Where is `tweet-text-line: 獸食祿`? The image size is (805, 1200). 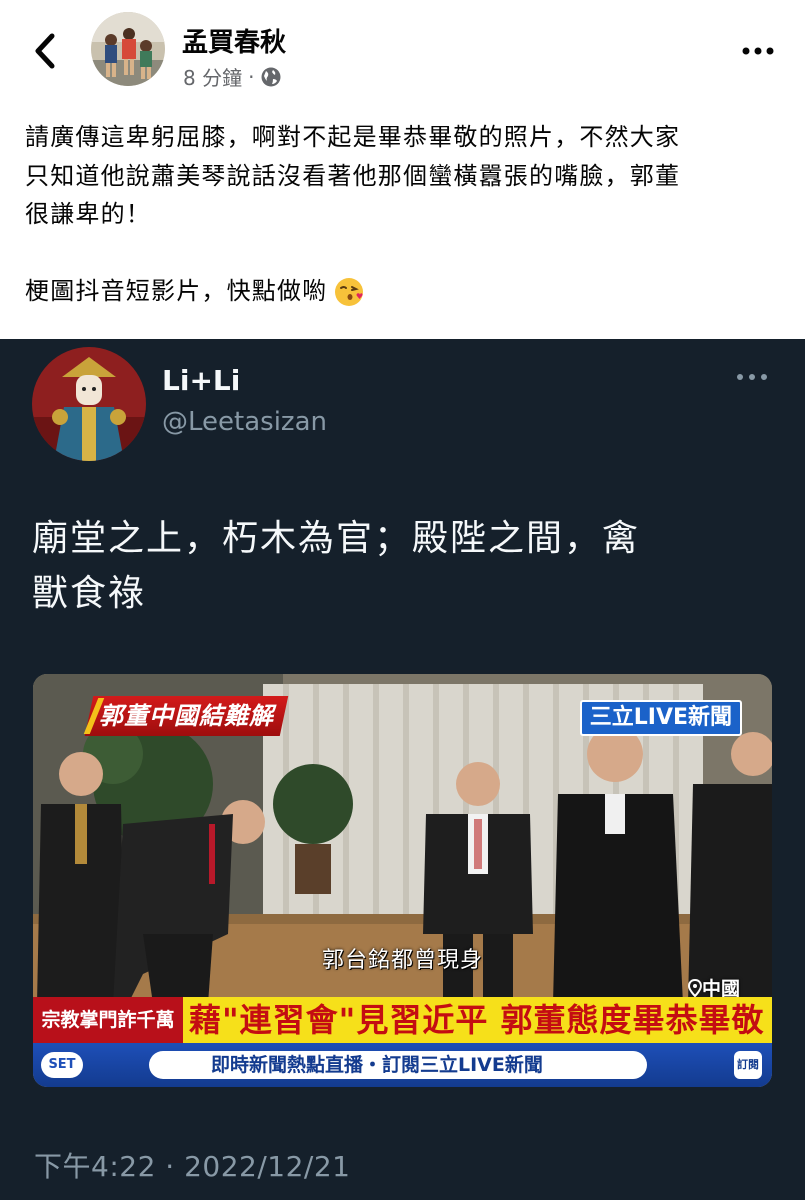 tweet-text-line: 獸食祿 is located at coordinates (89, 593).